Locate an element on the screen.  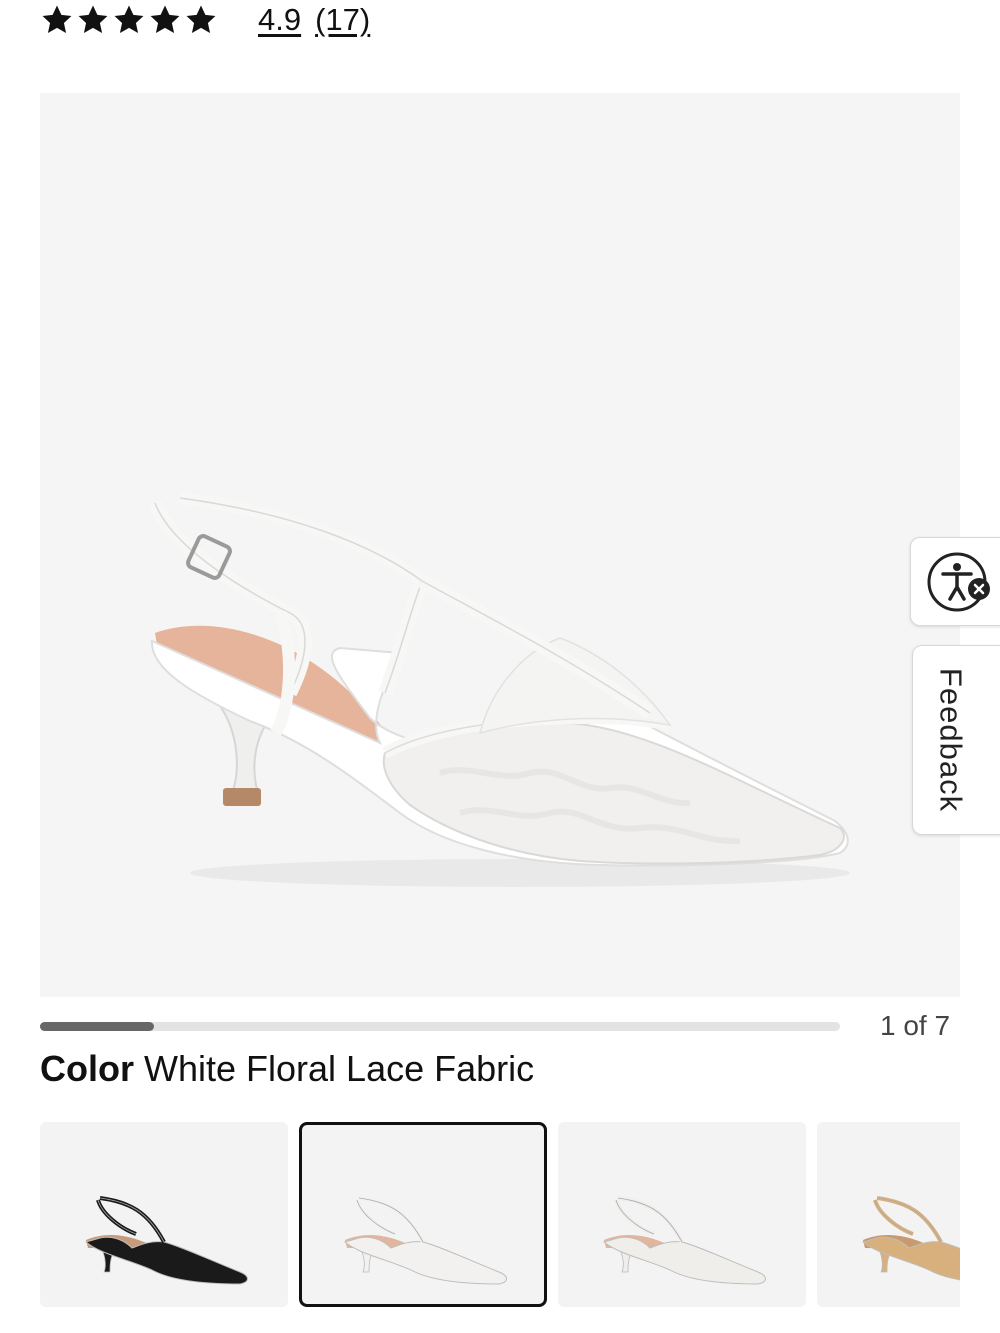
feedback-label: Feedback is located at coordinates (951, 740).